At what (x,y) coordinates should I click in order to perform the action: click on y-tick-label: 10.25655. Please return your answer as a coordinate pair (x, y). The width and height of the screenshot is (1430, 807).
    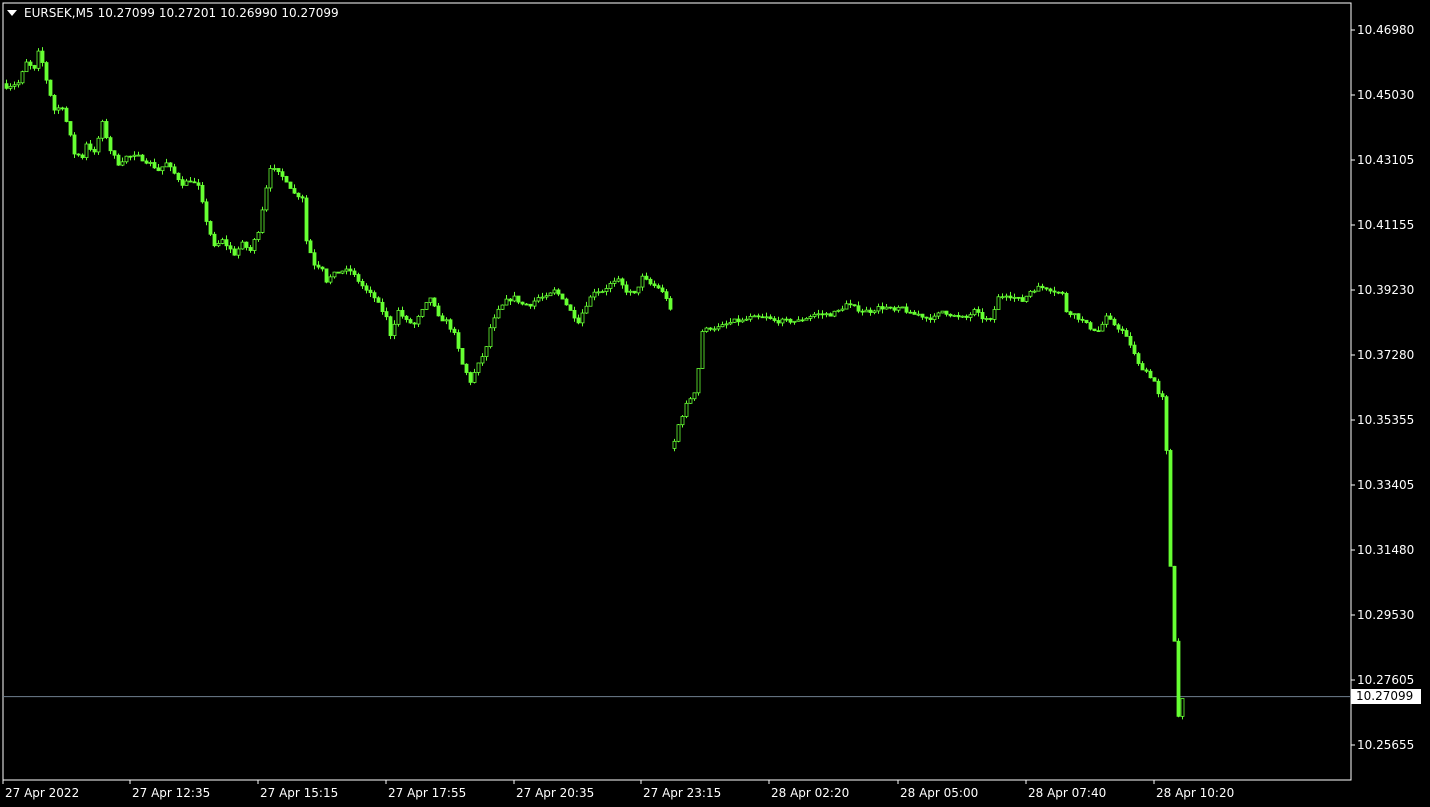
    Looking at the image, I should click on (1386, 745).